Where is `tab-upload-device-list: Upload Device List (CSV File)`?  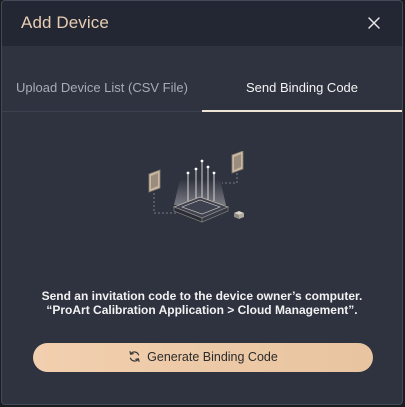 tab-upload-device-list: Upload Device List (CSV File) is located at coordinates (102, 89).